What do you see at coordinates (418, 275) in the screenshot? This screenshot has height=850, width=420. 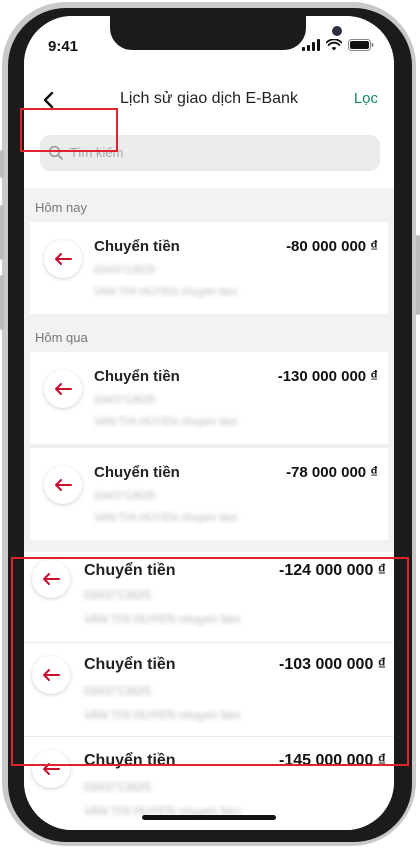 I see `phone-power-button` at bounding box center [418, 275].